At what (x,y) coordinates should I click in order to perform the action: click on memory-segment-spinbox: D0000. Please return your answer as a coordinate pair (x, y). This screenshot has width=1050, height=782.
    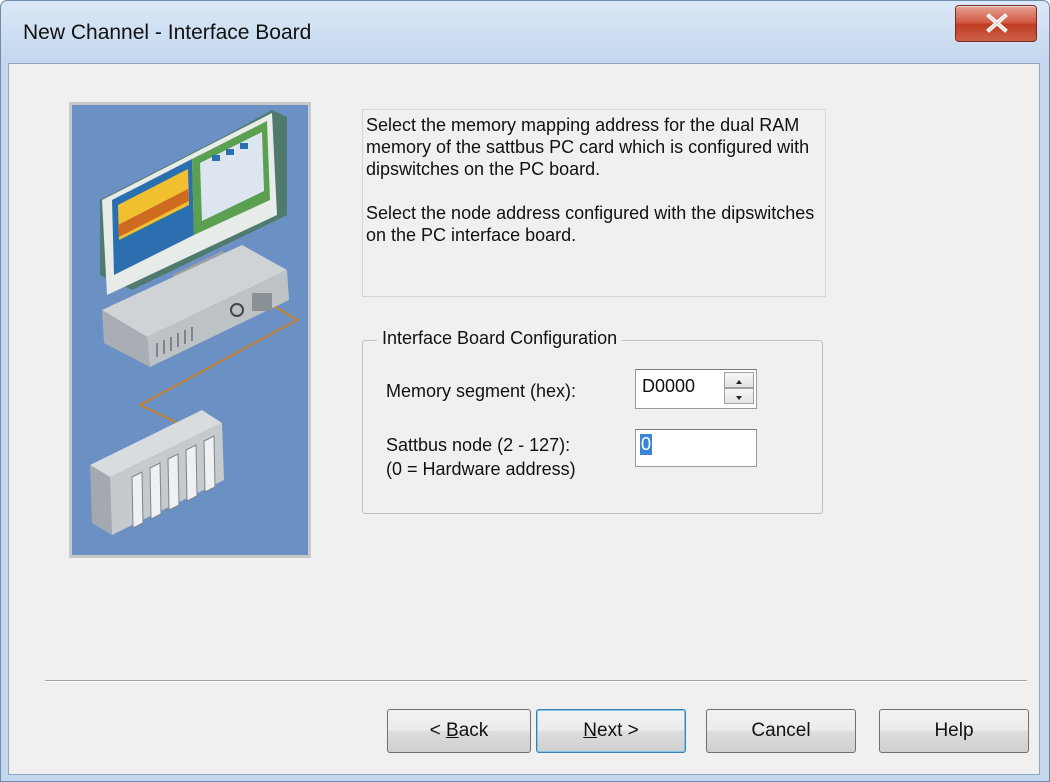
    Looking at the image, I should click on (696, 389).